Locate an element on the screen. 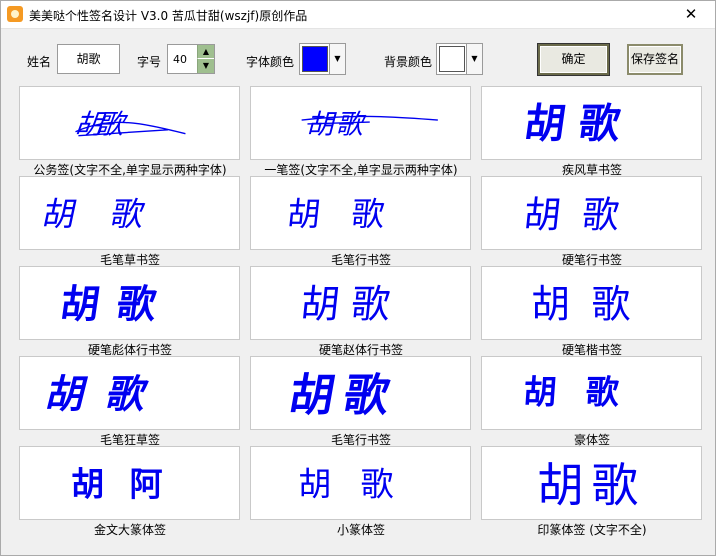 The width and height of the screenshot is (716, 556). bg-color-label: 背景颜色 is located at coordinates (408, 62).